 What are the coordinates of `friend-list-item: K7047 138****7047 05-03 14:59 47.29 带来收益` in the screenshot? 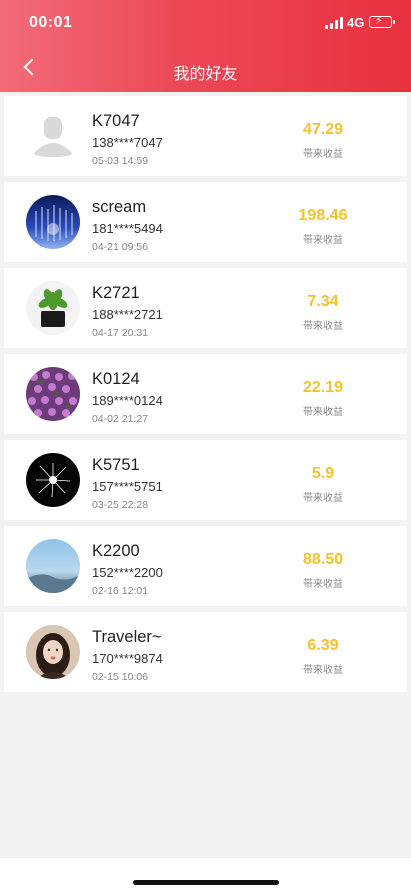 It's located at (205, 136).